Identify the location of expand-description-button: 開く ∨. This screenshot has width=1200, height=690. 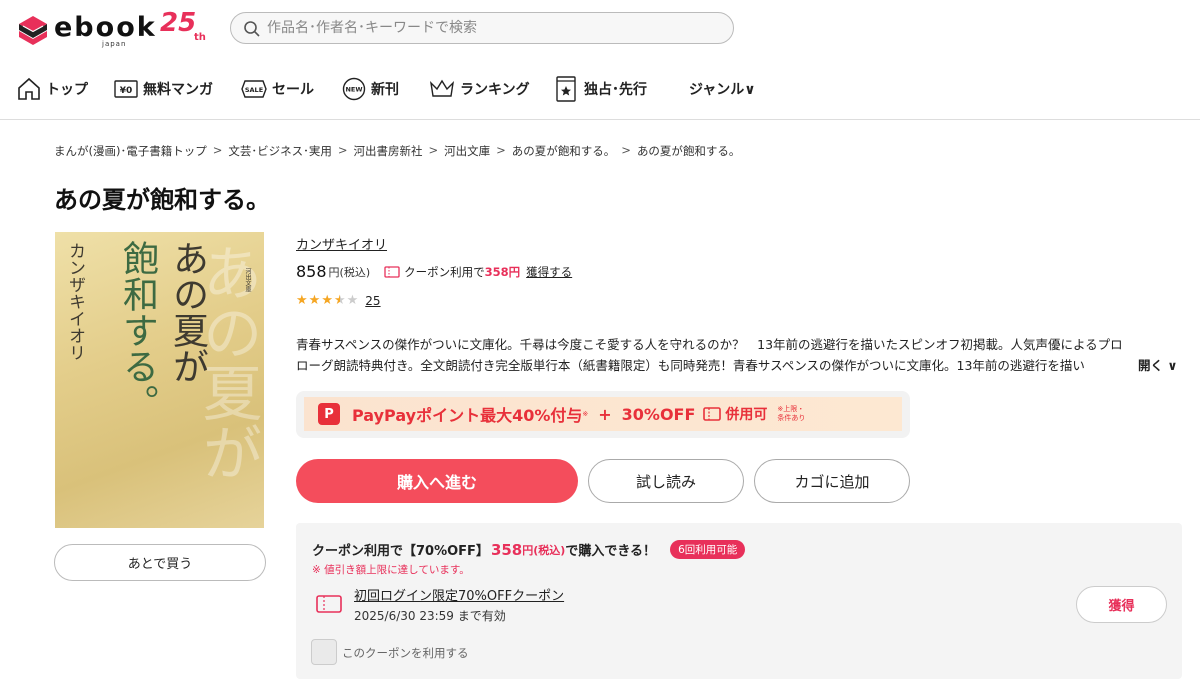
(1158, 364).